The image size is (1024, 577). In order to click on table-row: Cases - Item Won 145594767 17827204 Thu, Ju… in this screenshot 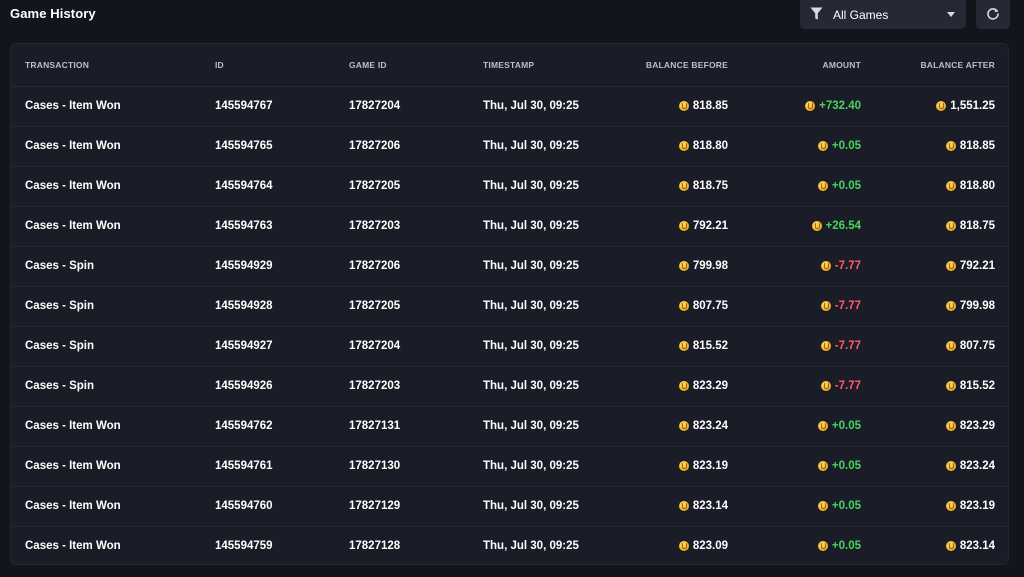, I will do `click(509, 107)`.